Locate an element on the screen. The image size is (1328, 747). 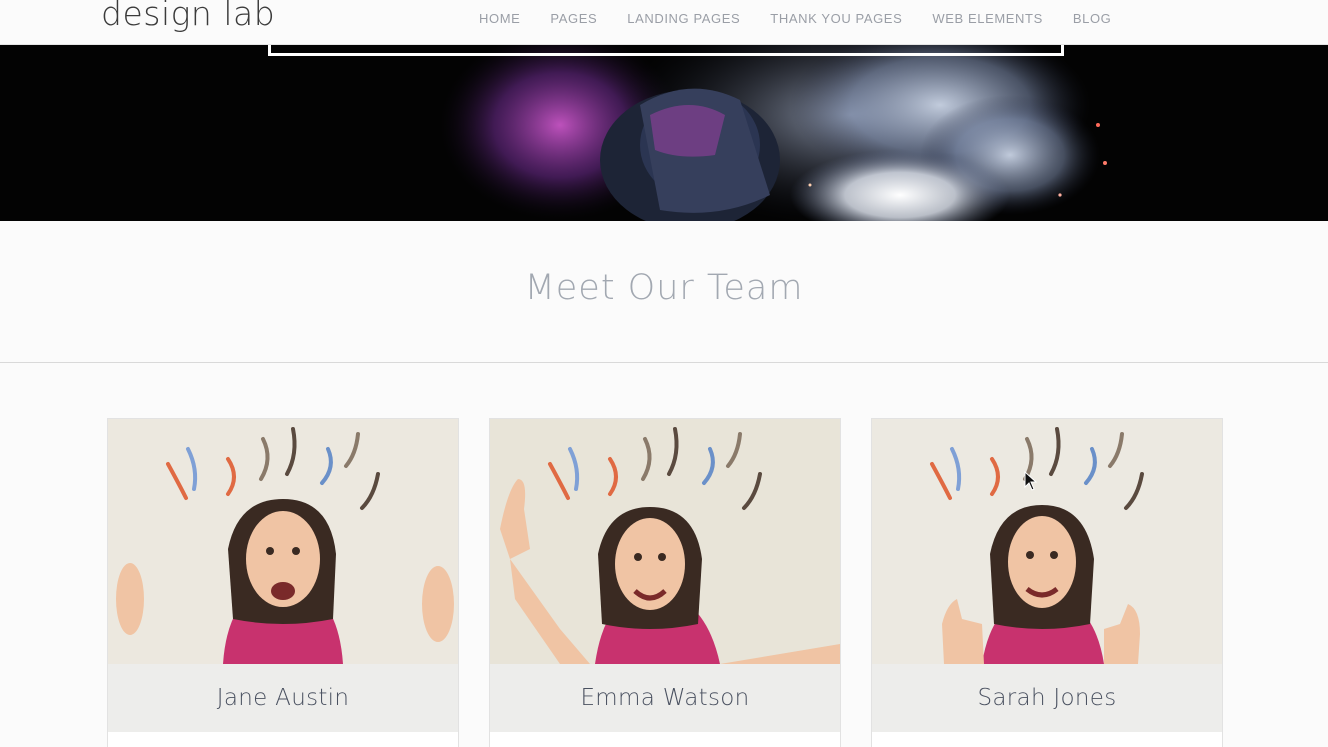
hero-text-box-frame is located at coordinates (666, 50).